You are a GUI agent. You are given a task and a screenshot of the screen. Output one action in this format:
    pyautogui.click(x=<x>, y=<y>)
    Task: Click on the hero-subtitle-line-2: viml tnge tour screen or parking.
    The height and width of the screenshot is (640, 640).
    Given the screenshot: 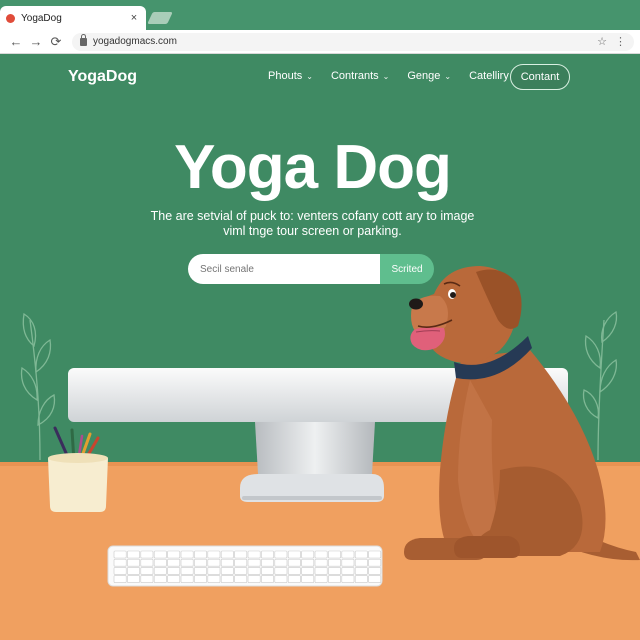 What is the action you would take?
    pyautogui.click(x=312, y=231)
    